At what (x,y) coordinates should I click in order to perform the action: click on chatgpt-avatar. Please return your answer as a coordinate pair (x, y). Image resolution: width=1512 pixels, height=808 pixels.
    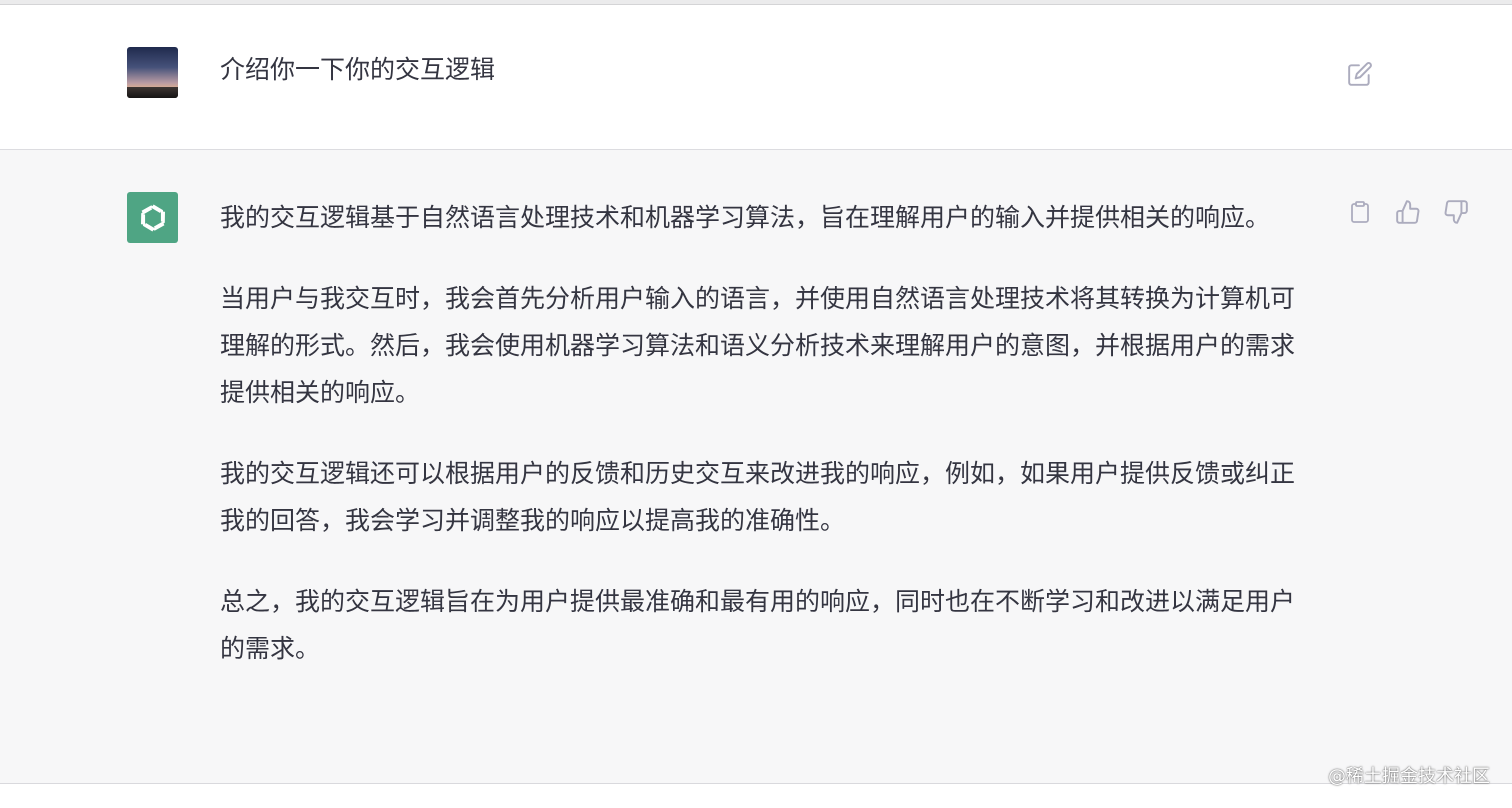
    Looking at the image, I should click on (152, 217).